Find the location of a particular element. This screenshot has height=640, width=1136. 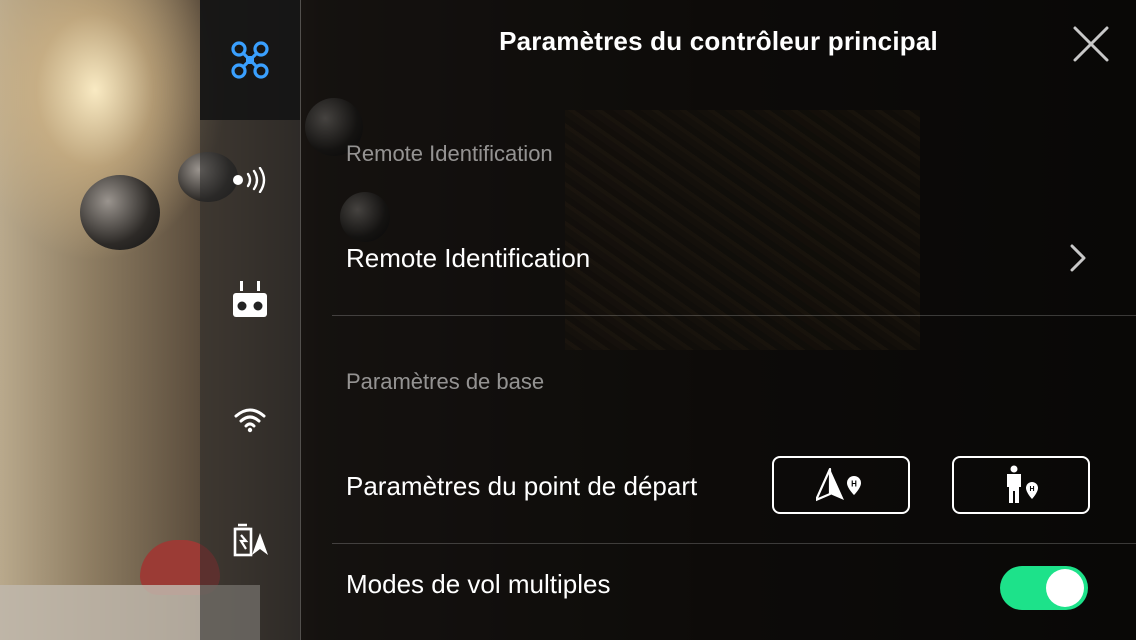

broadcast-signal-icon is located at coordinates (249, 180).